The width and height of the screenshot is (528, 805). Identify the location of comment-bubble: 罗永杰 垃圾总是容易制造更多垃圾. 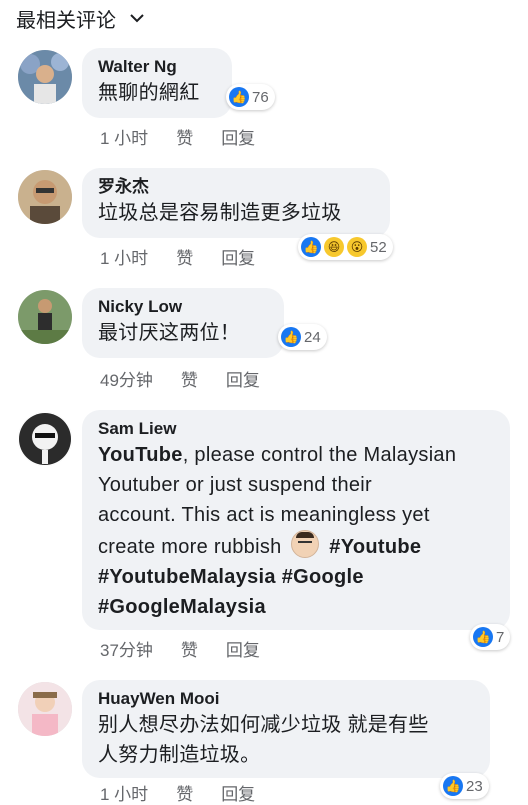
(236, 203).